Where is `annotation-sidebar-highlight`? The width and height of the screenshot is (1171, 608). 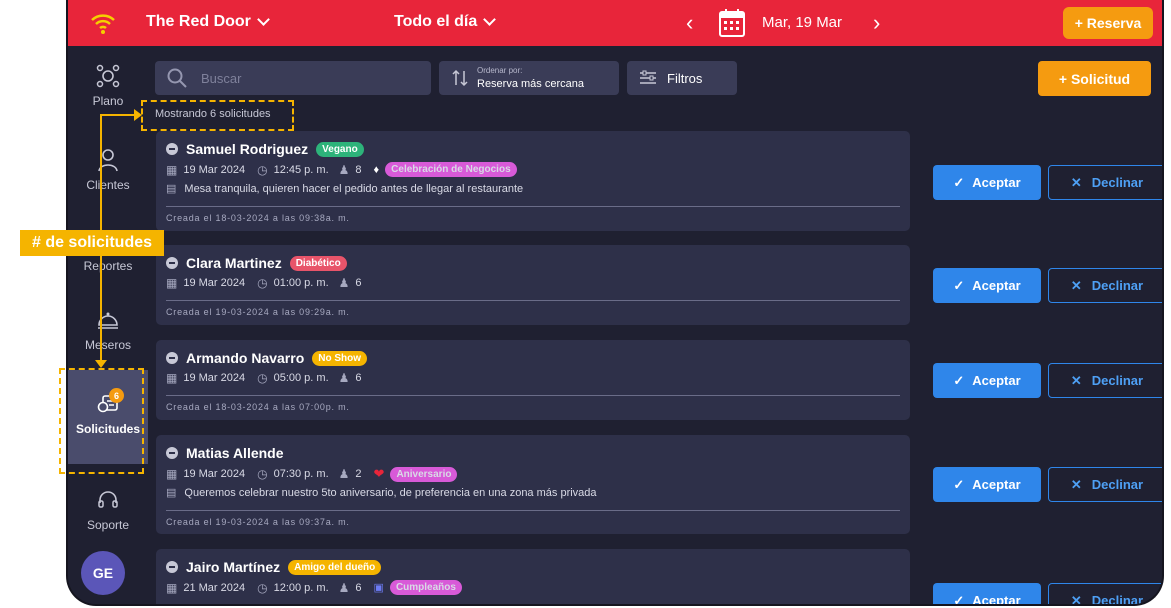 annotation-sidebar-highlight is located at coordinates (101, 421).